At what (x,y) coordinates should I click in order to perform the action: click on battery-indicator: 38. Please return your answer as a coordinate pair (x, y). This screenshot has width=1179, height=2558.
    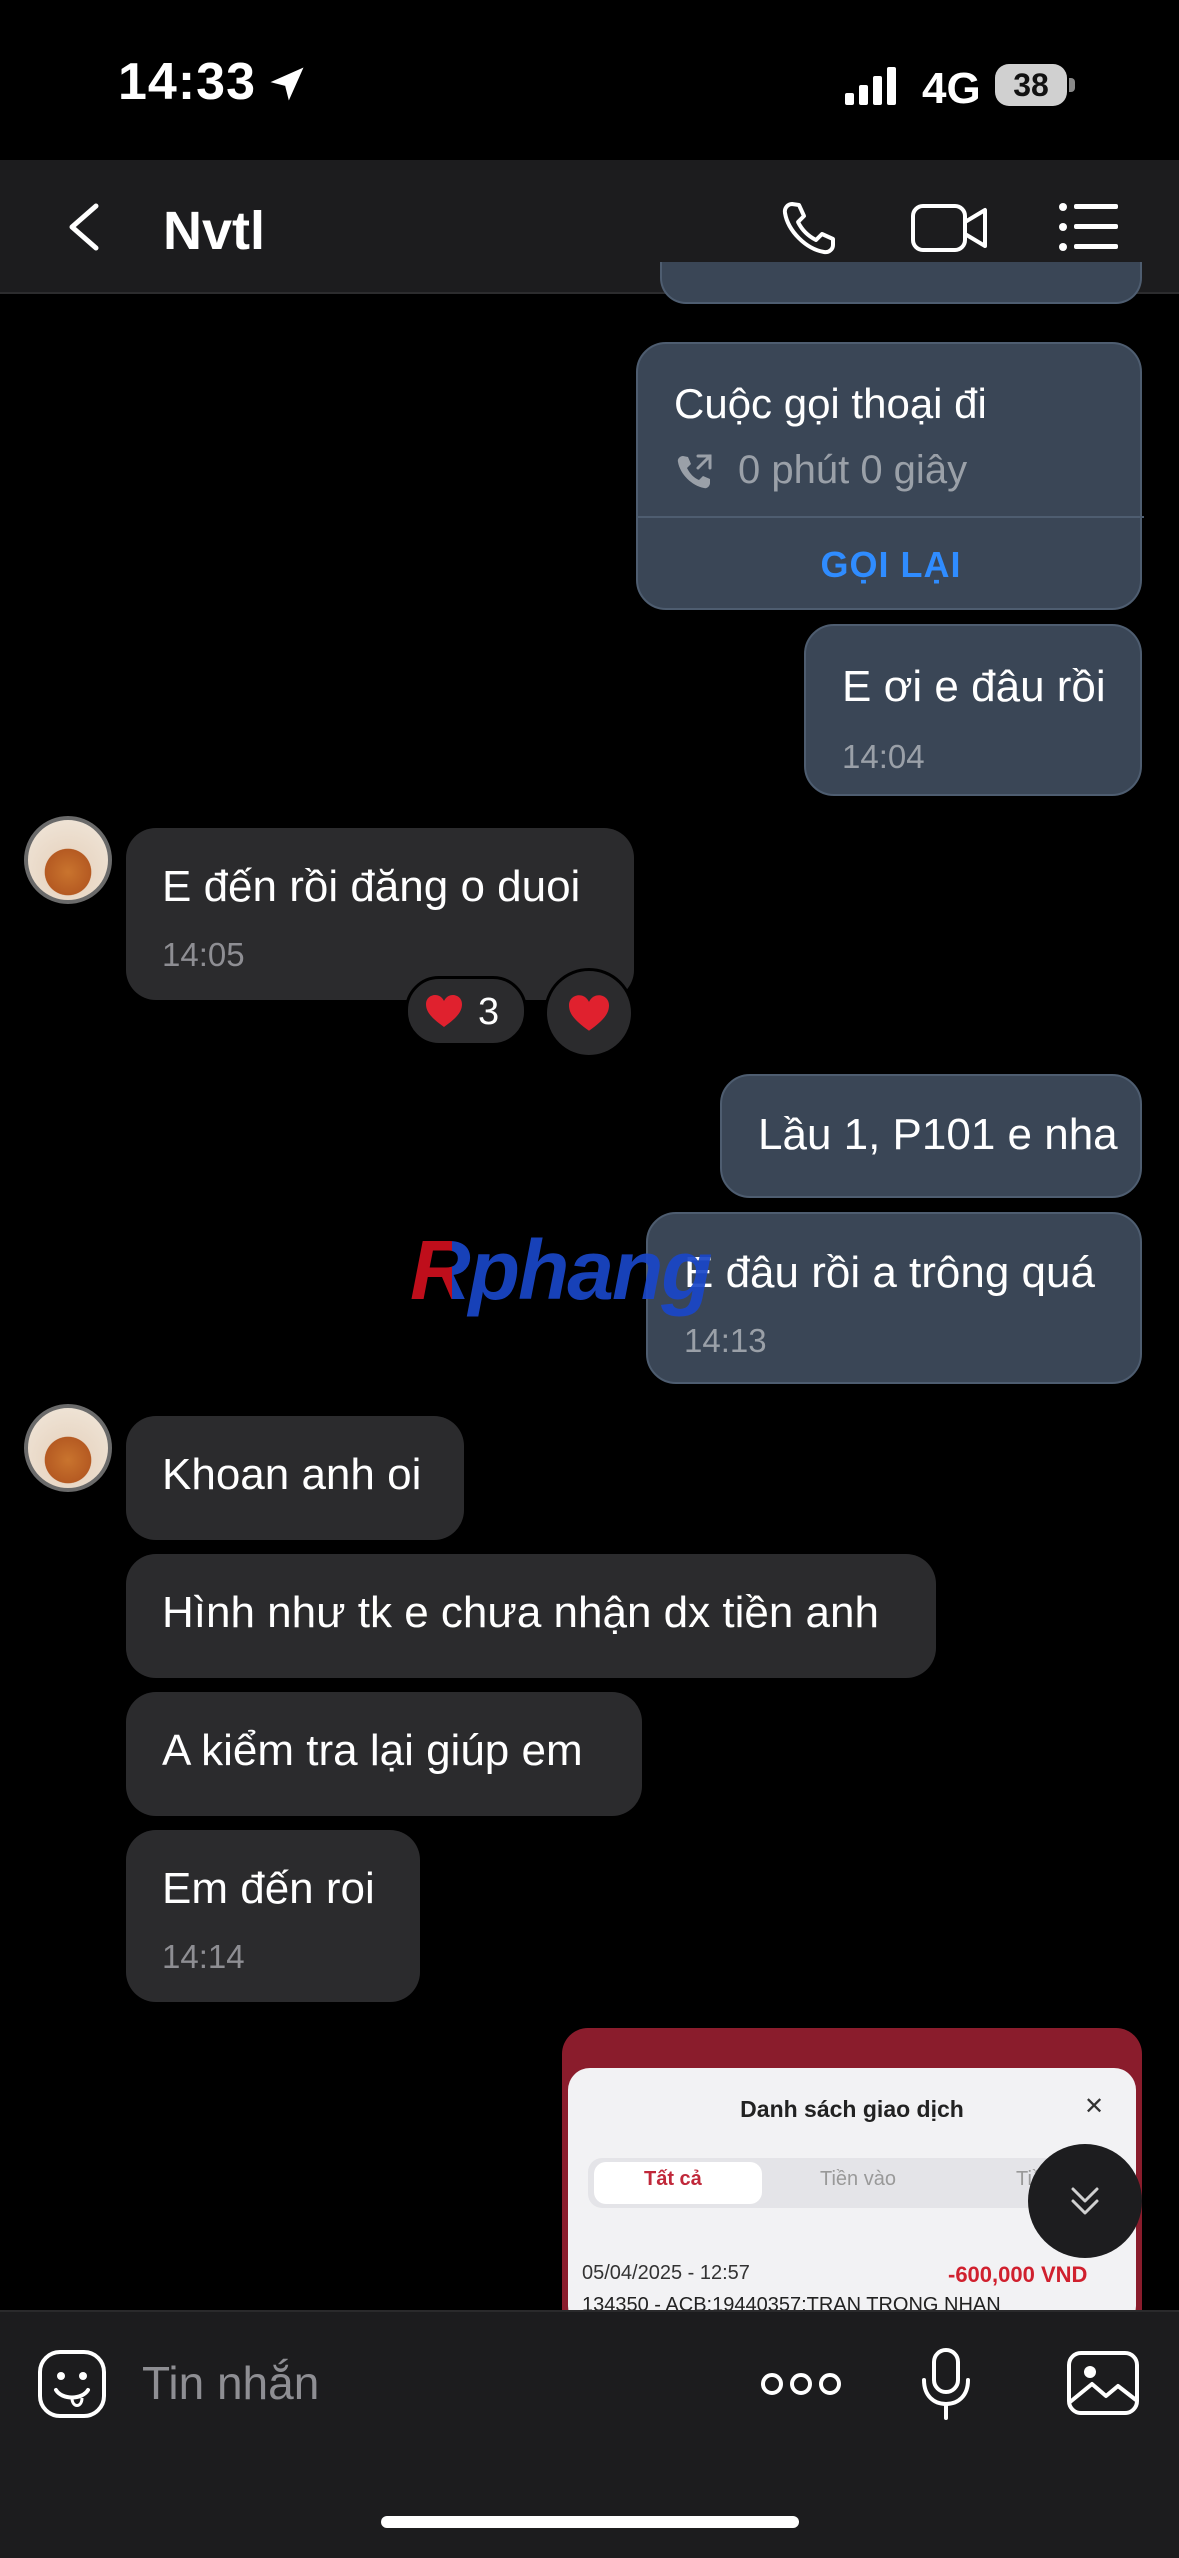
    Looking at the image, I should click on (1035, 86).